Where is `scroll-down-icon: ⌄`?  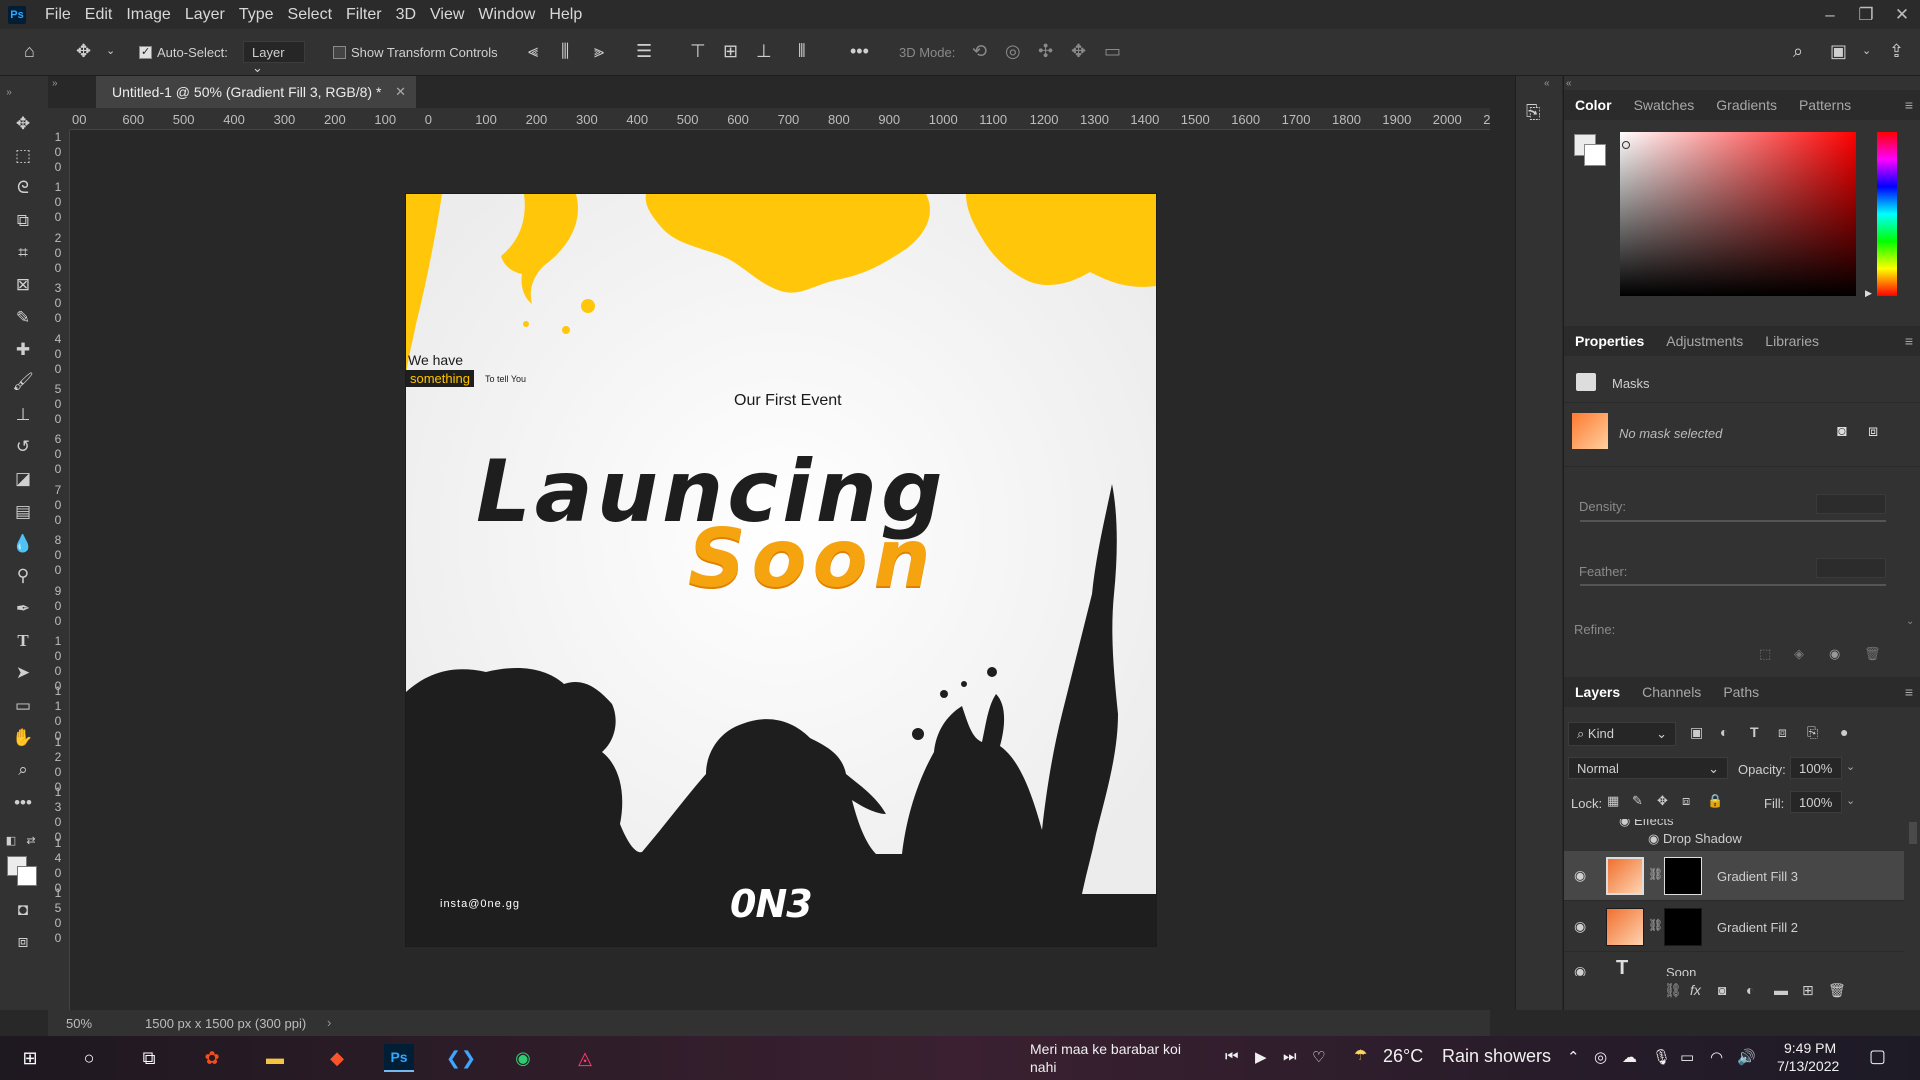 scroll-down-icon: ⌄ is located at coordinates (1910, 621).